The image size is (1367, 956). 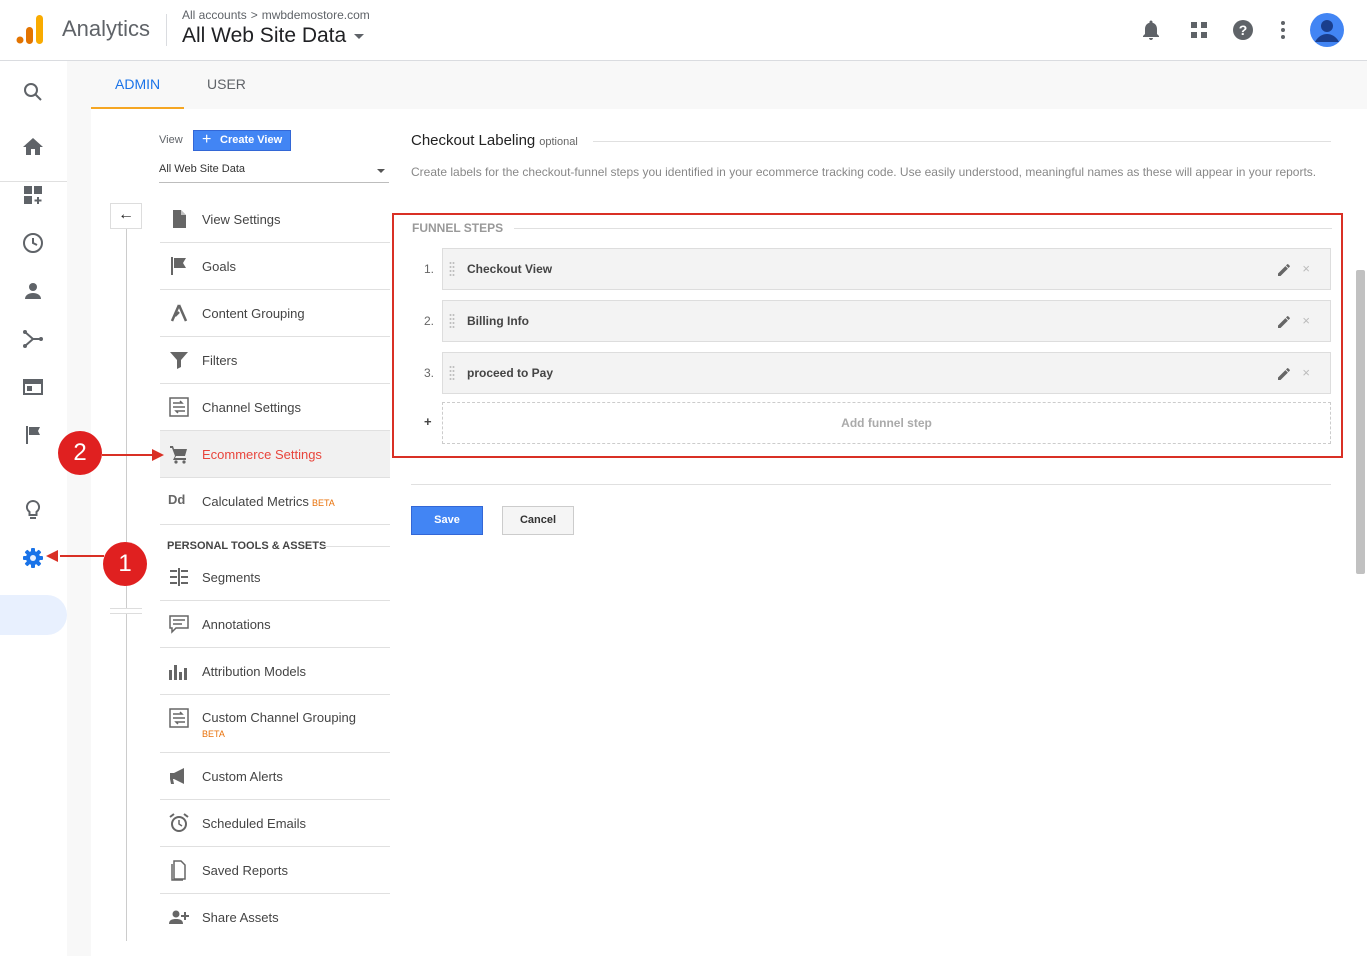 What do you see at coordinates (179, 360) in the screenshot?
I see `filter-icon` at bounding box center [179, 360].